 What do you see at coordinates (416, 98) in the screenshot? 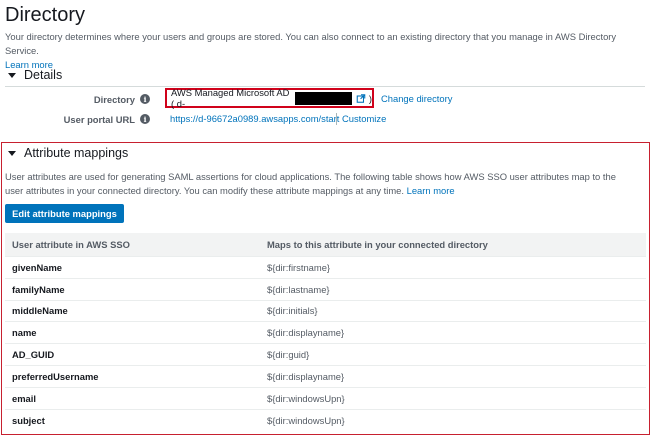
I see `change-directory-link: Change directory` at bounding box center [416, 98].